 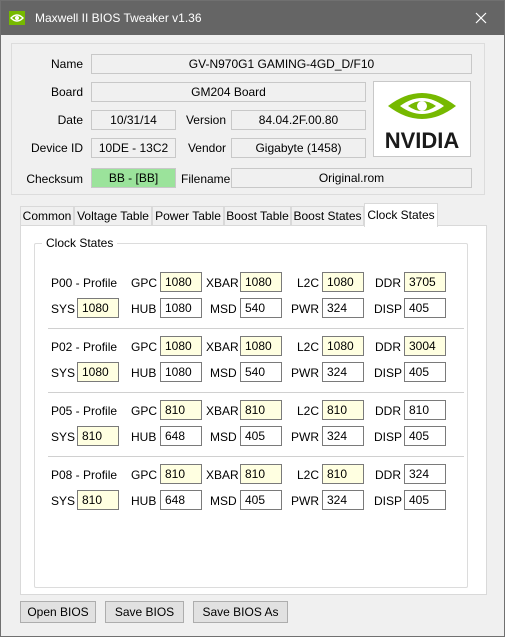 I want to click on ddr-input: 3705, so click(x=425, y=282).